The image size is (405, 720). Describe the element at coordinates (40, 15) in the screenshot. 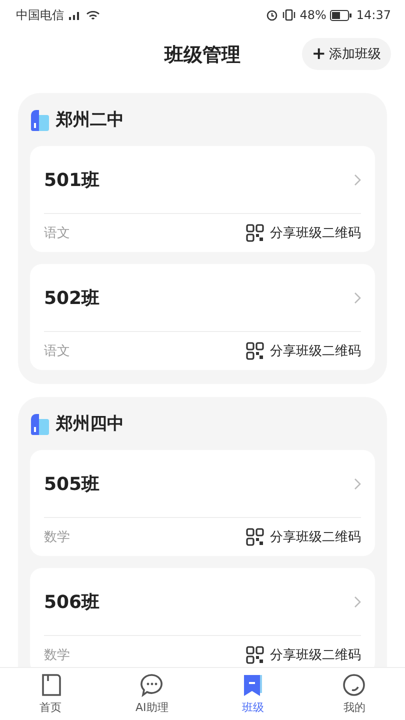

I see `carrier-text: 中国电信` at that location.